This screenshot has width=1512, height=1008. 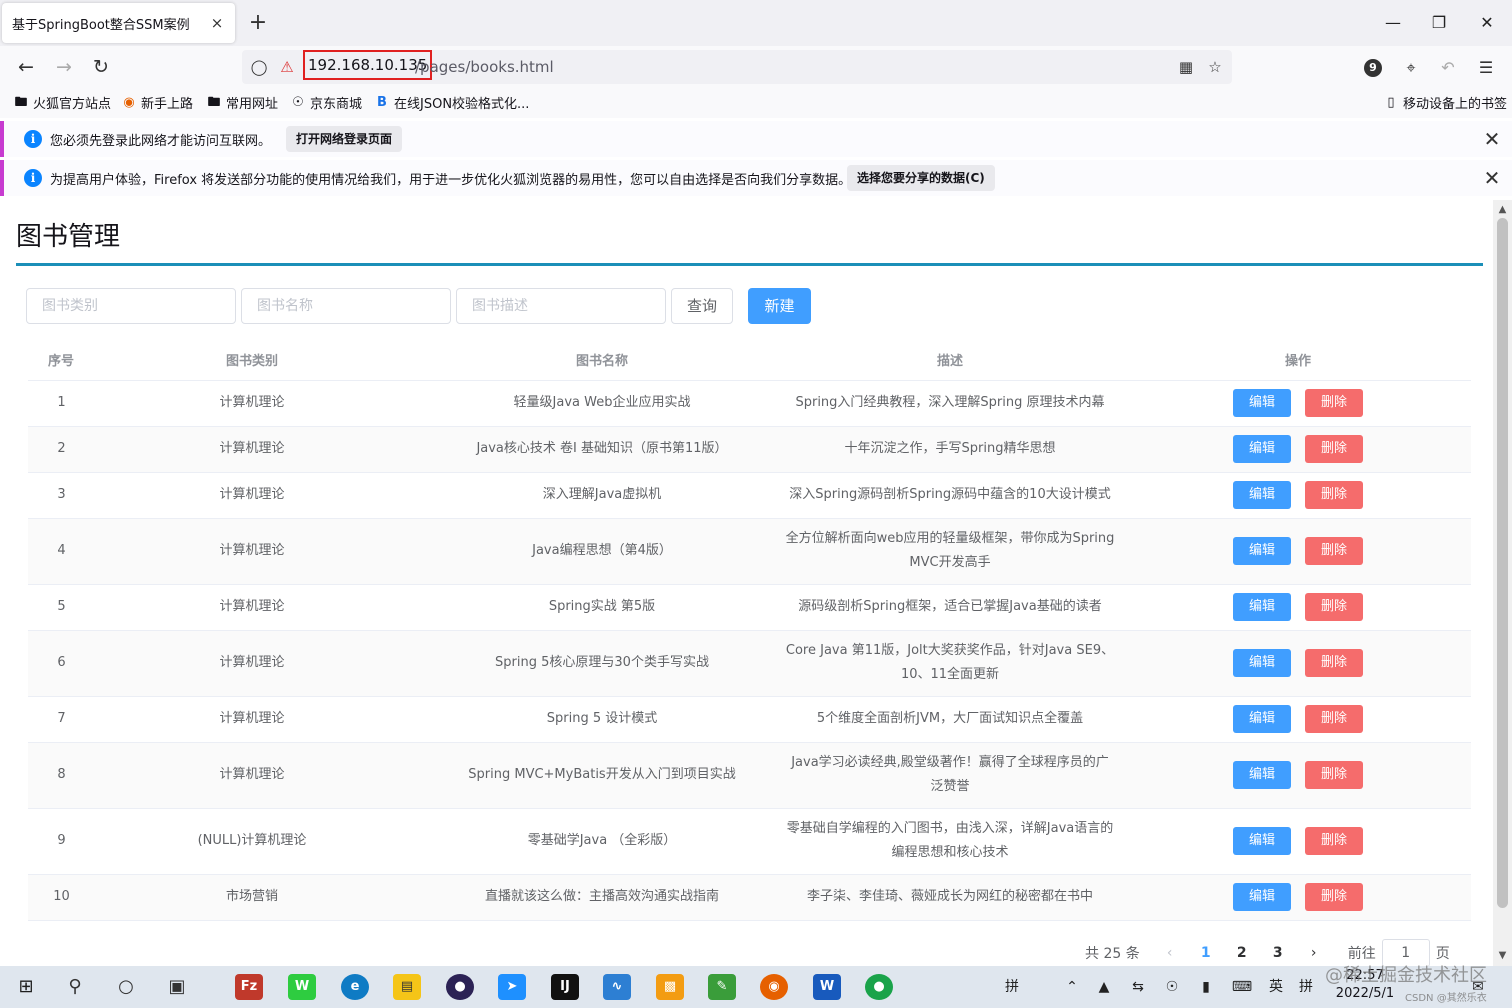 What do you see at coordinates (26, 987) in the screenshot?
I see `windows-start-icon: ⊞` at bounding box center [26, 987].